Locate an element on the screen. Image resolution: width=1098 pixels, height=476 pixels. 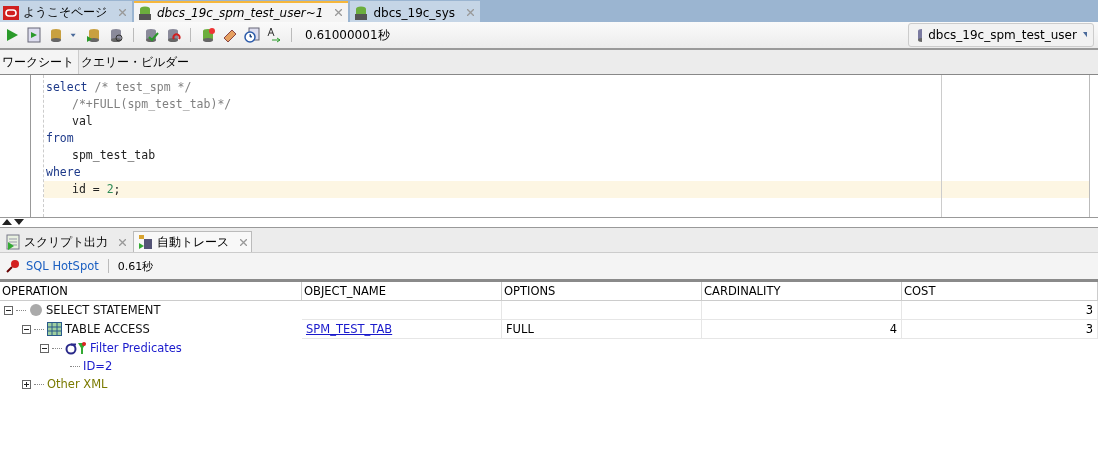
tab-label: スクリプト出力 is located at coordinates (66, 242).